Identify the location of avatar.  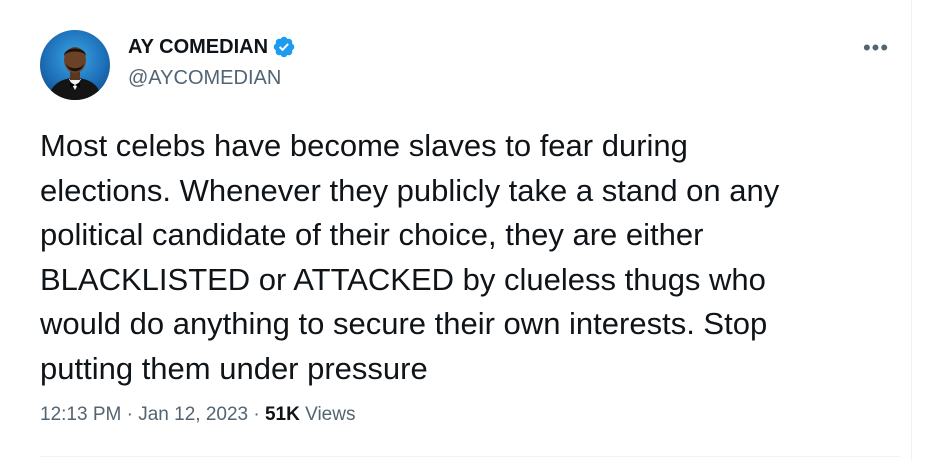
(75, 65).